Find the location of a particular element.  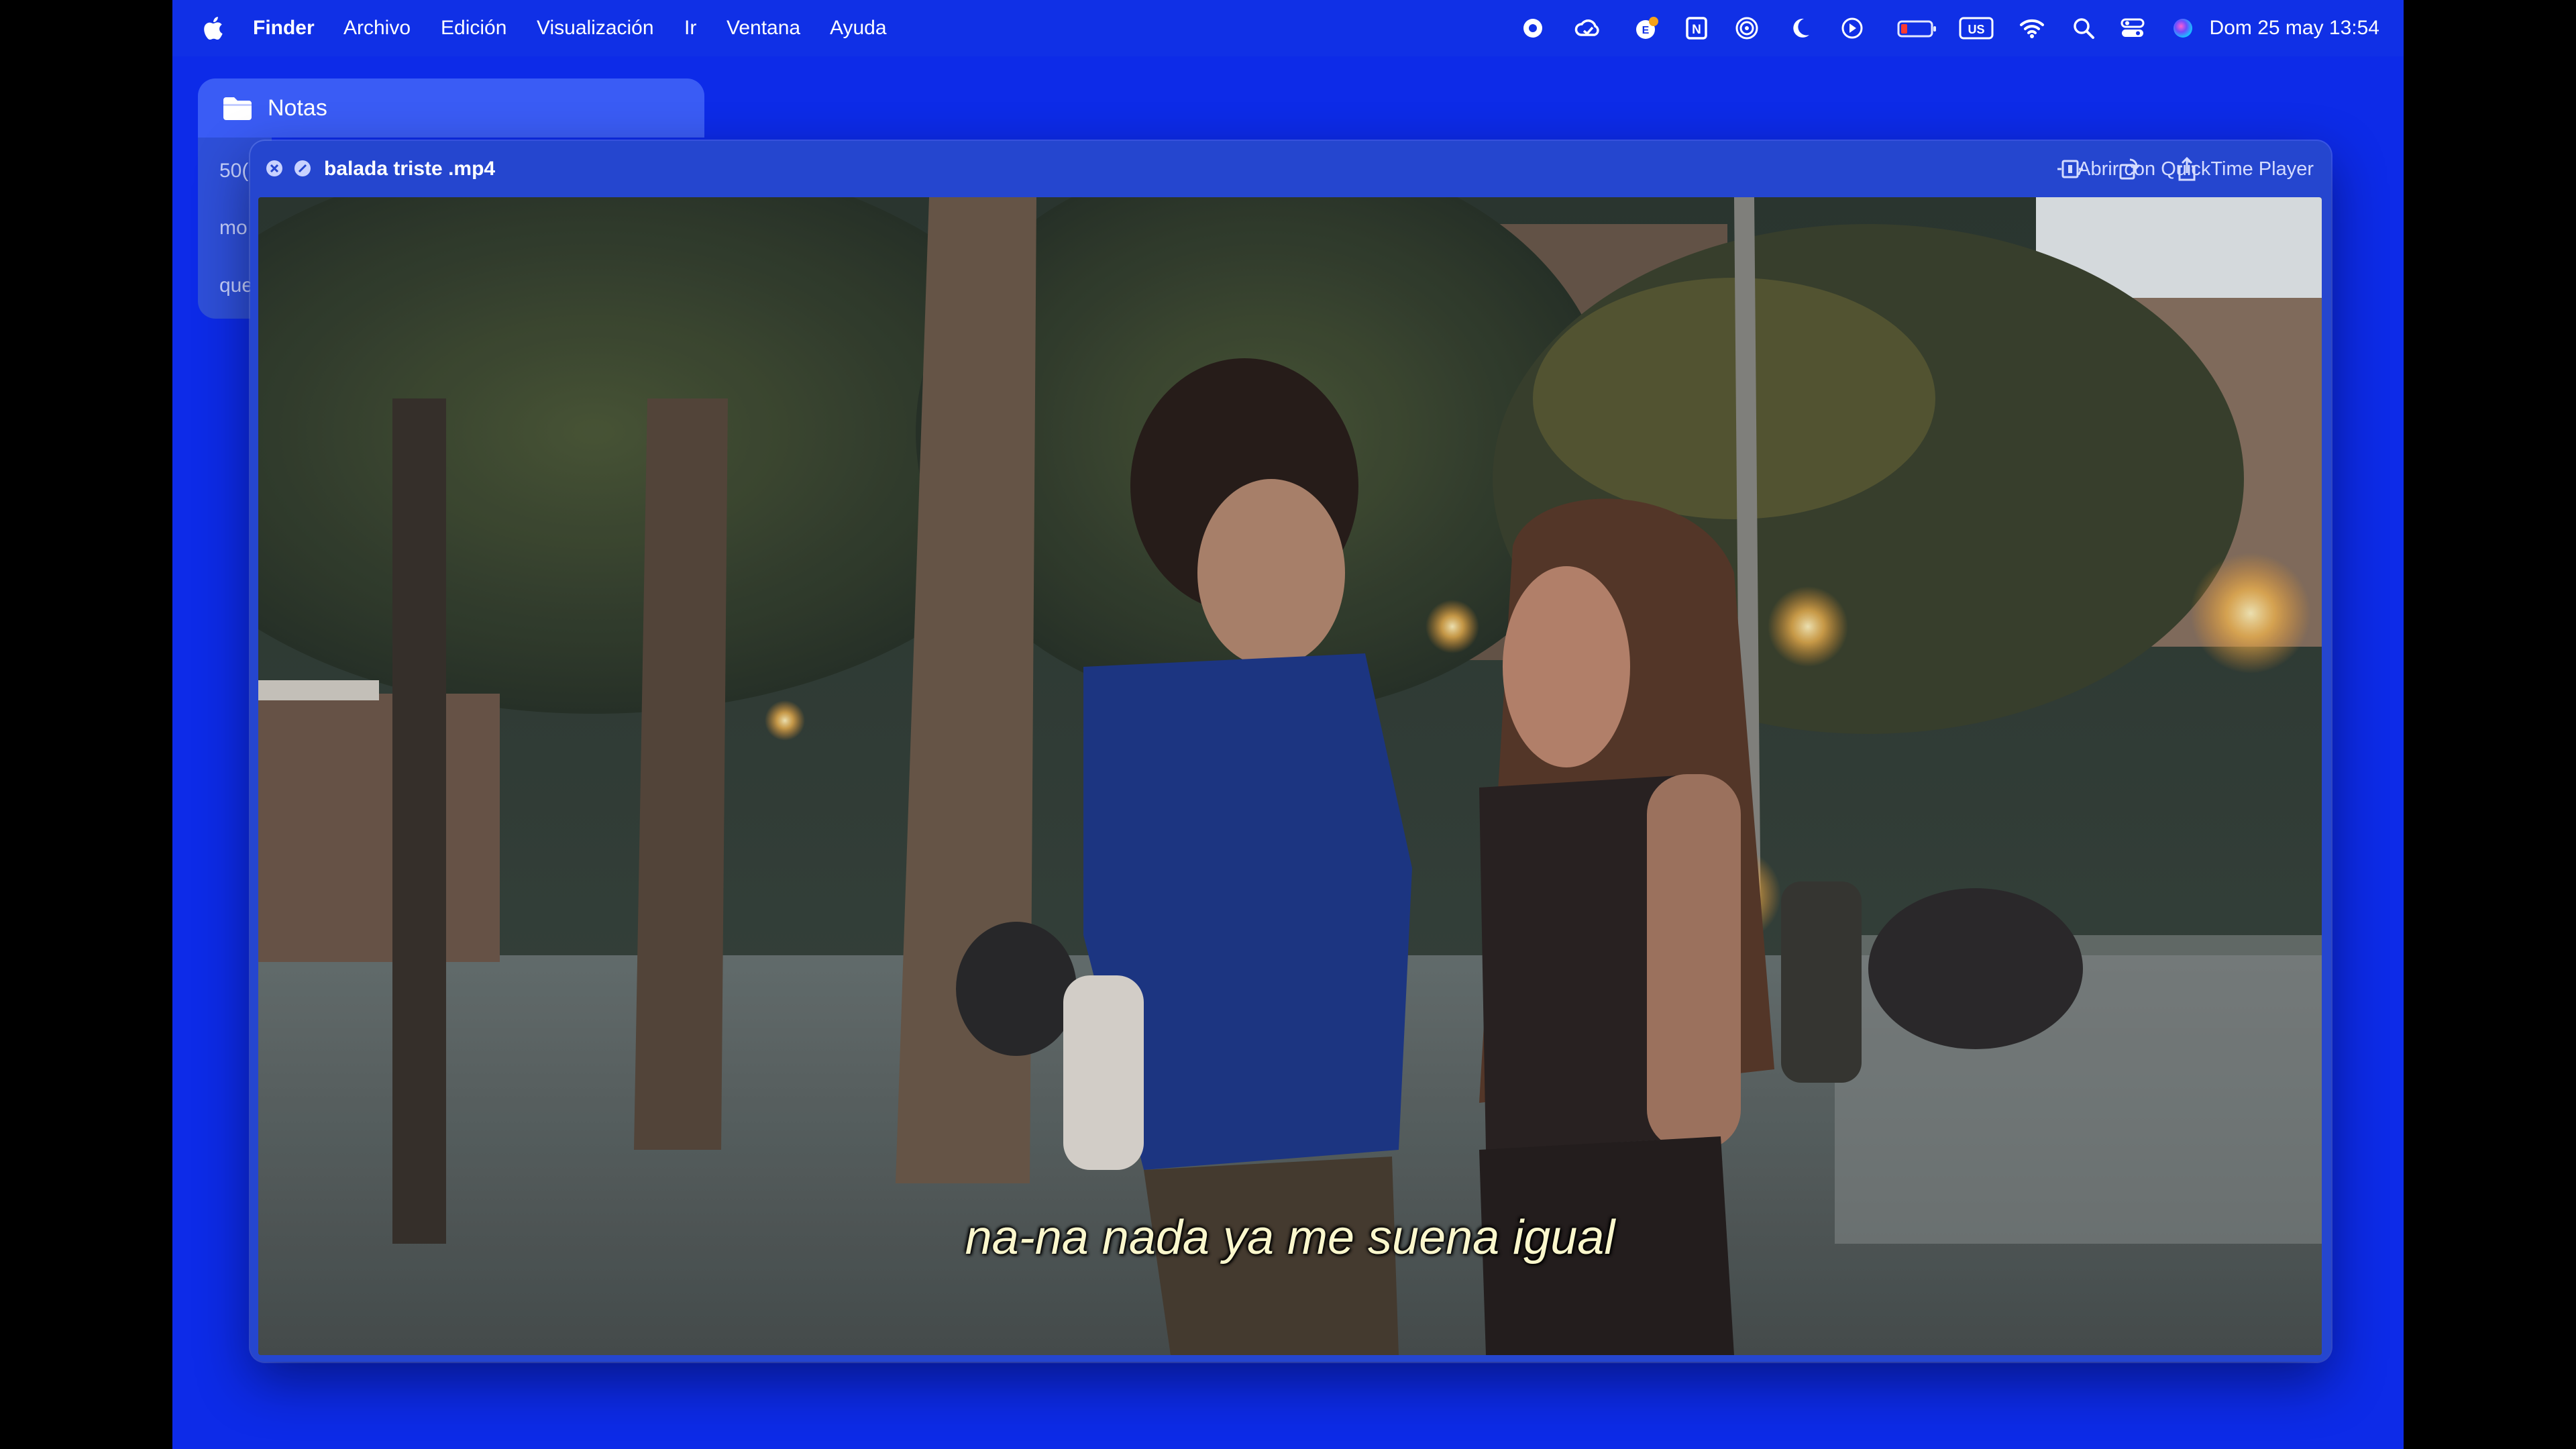

menu-edicion: Edición is located at coordinates (473, 28).